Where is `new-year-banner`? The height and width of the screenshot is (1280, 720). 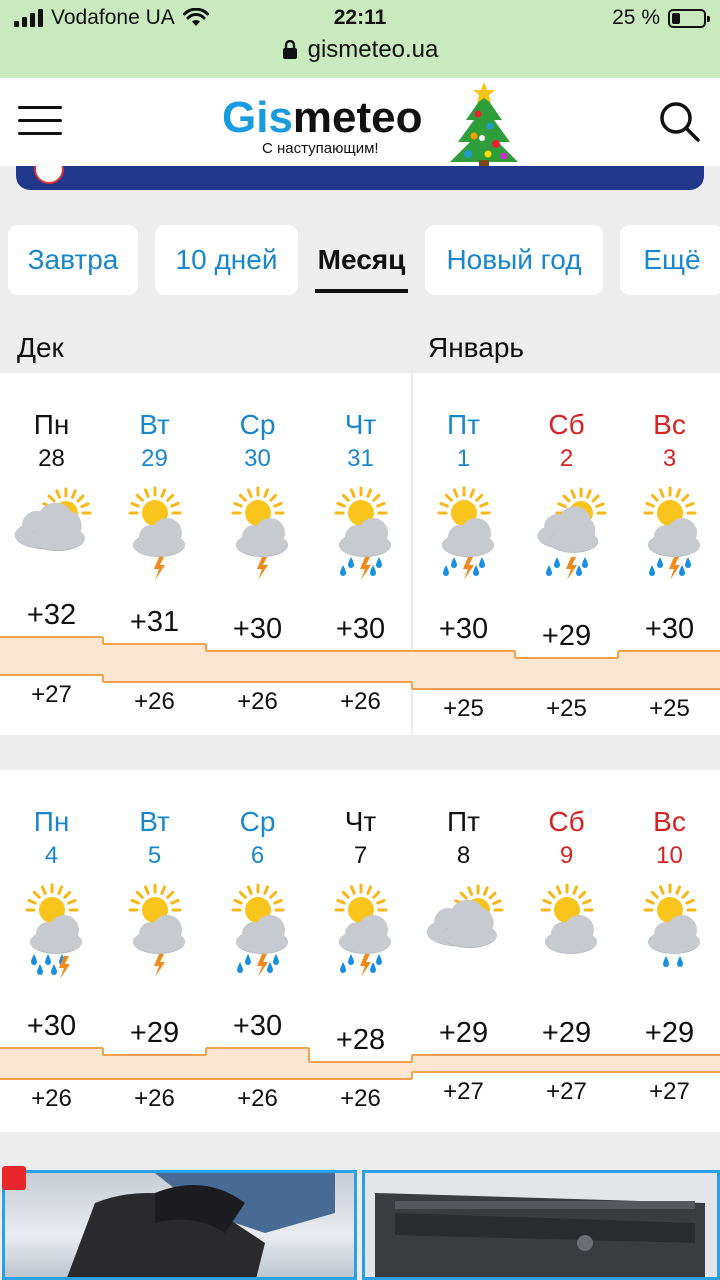
new-year-banner is located at coordinates (360, 178).